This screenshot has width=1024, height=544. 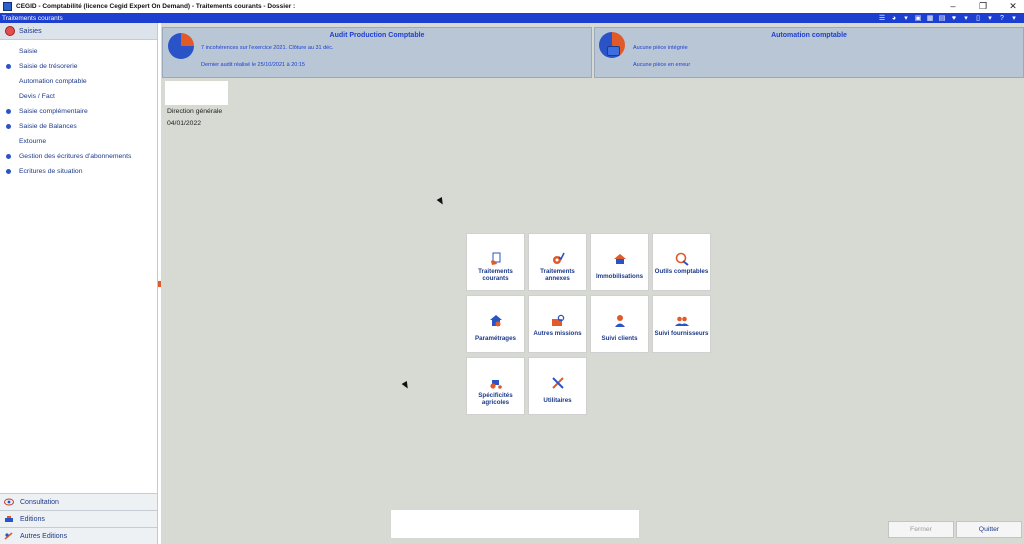 What do you see at coordinates (954, 18) in the screenshot?
I see `heart-icon: ♥` at bounding box center [954, 18].